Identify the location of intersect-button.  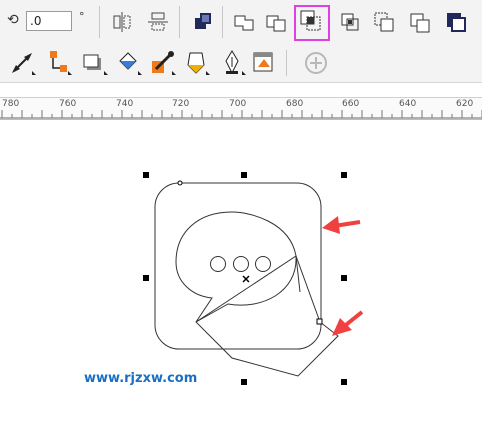
(312, 23).